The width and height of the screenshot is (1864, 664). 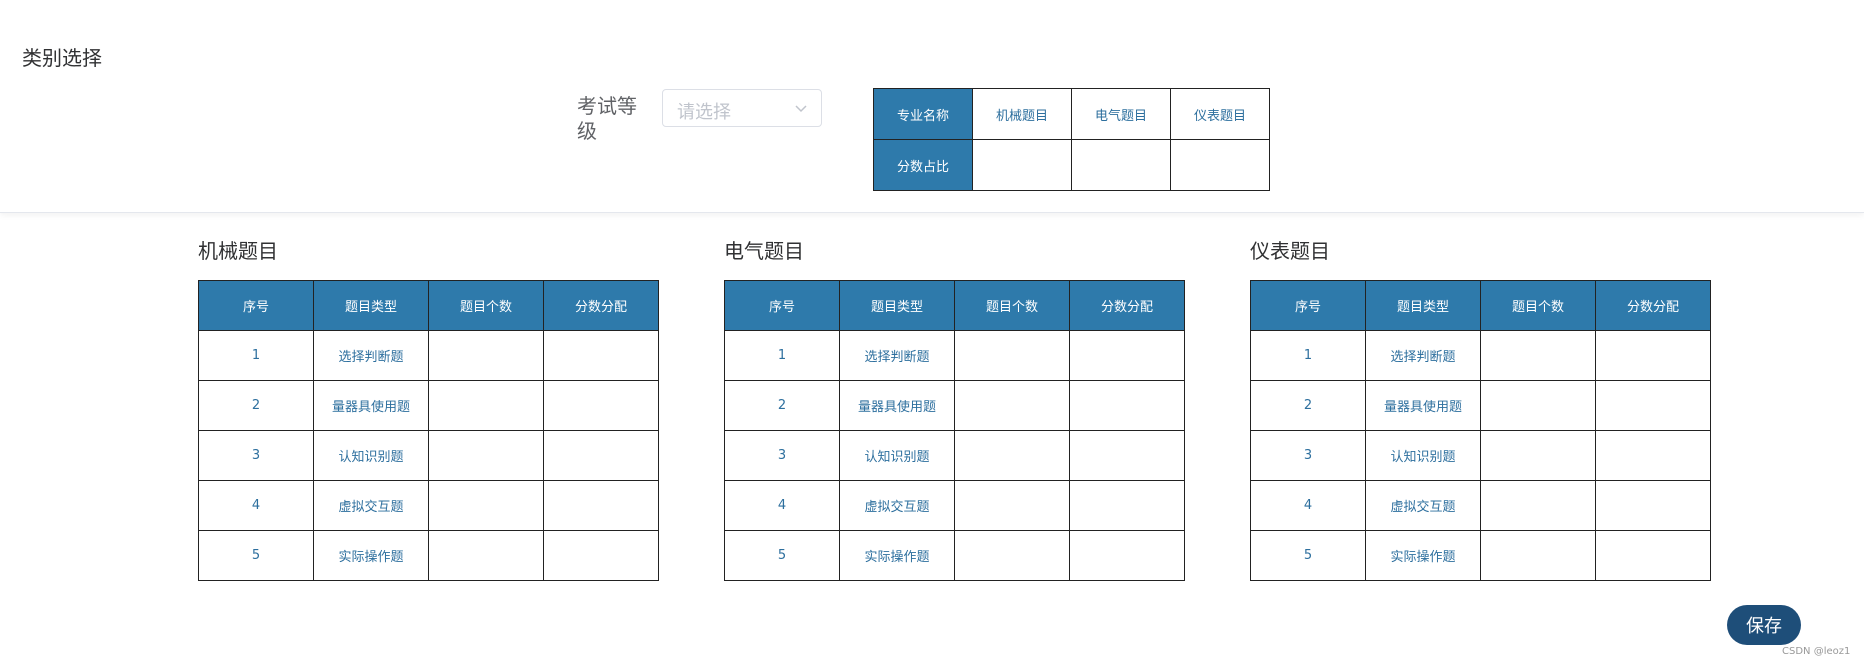 What do you see at coordinates (1022, 114) in the screenshot?
I see `ratio-column-mechanical: 机械题目` at bounding box center [1022, 114].